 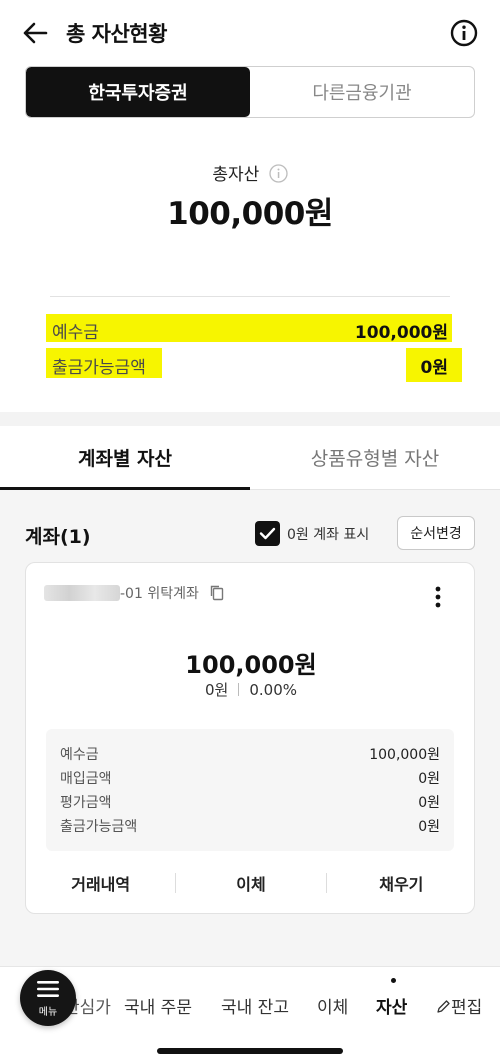 I want to click on account-amount: 100,000원, so click(x=251, y=665).